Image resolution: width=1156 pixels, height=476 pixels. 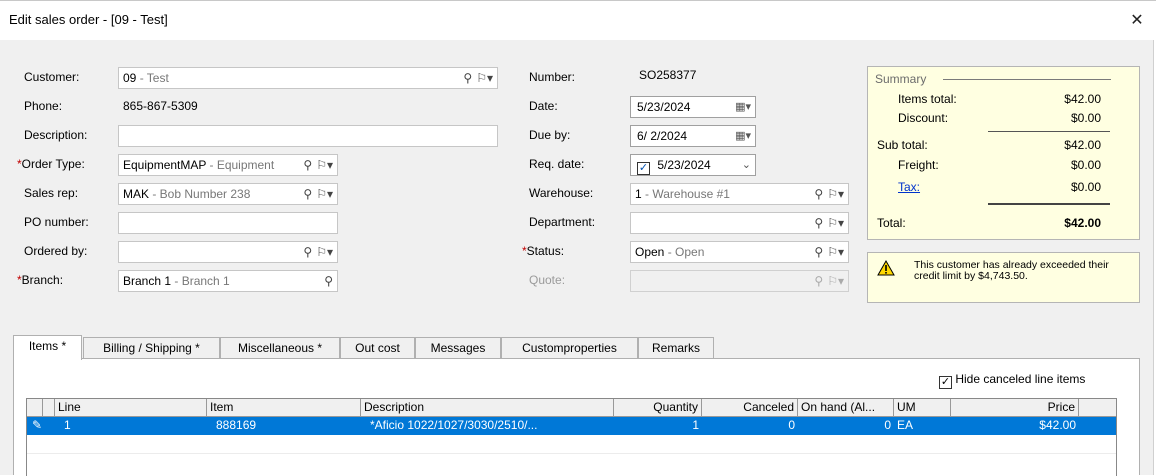 What do you see at coordinates (927, 99) in the screenshot?
I see `items-total-label: Items total:` at bounding box center [927, 99].